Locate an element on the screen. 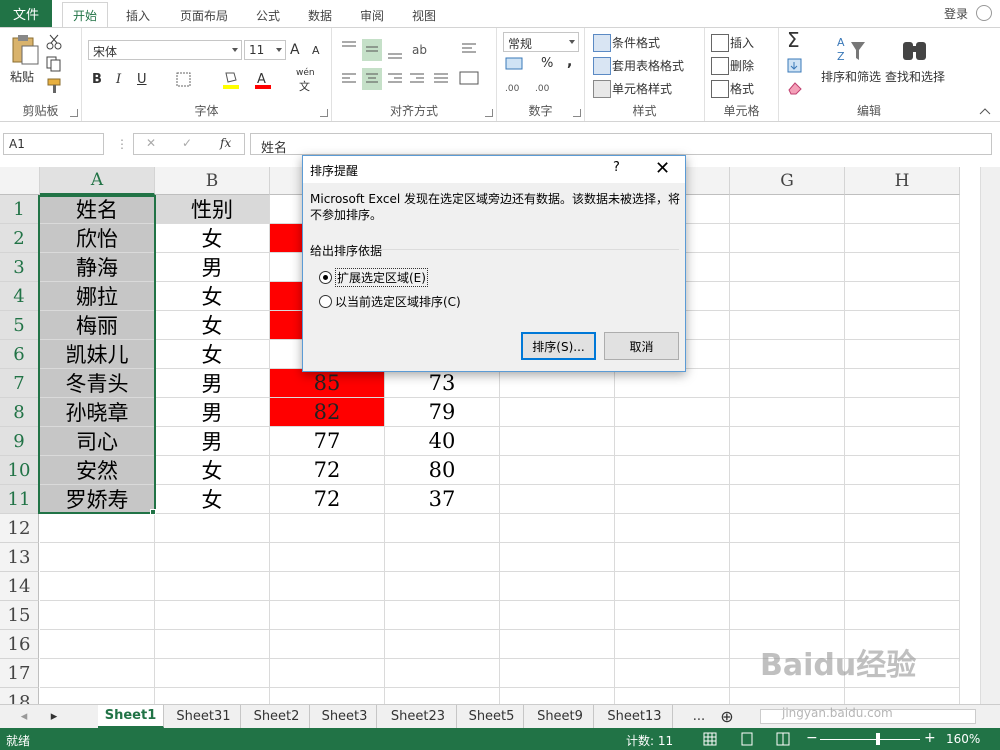 Image resolution: width=1000 pixels, height=750 pixels. cell-g6 is located at coordinates (787, 354).